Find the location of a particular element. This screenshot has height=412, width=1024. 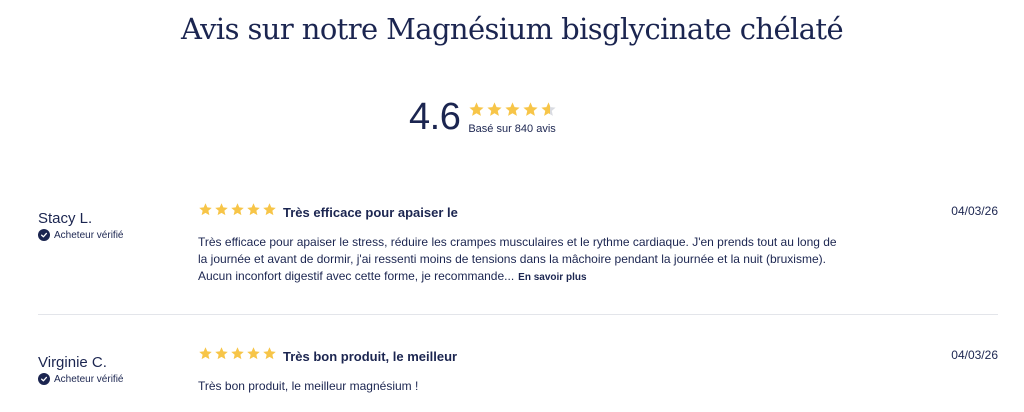

review-title: Très bon produit, le meilleur is located at coordinates (370, 356).